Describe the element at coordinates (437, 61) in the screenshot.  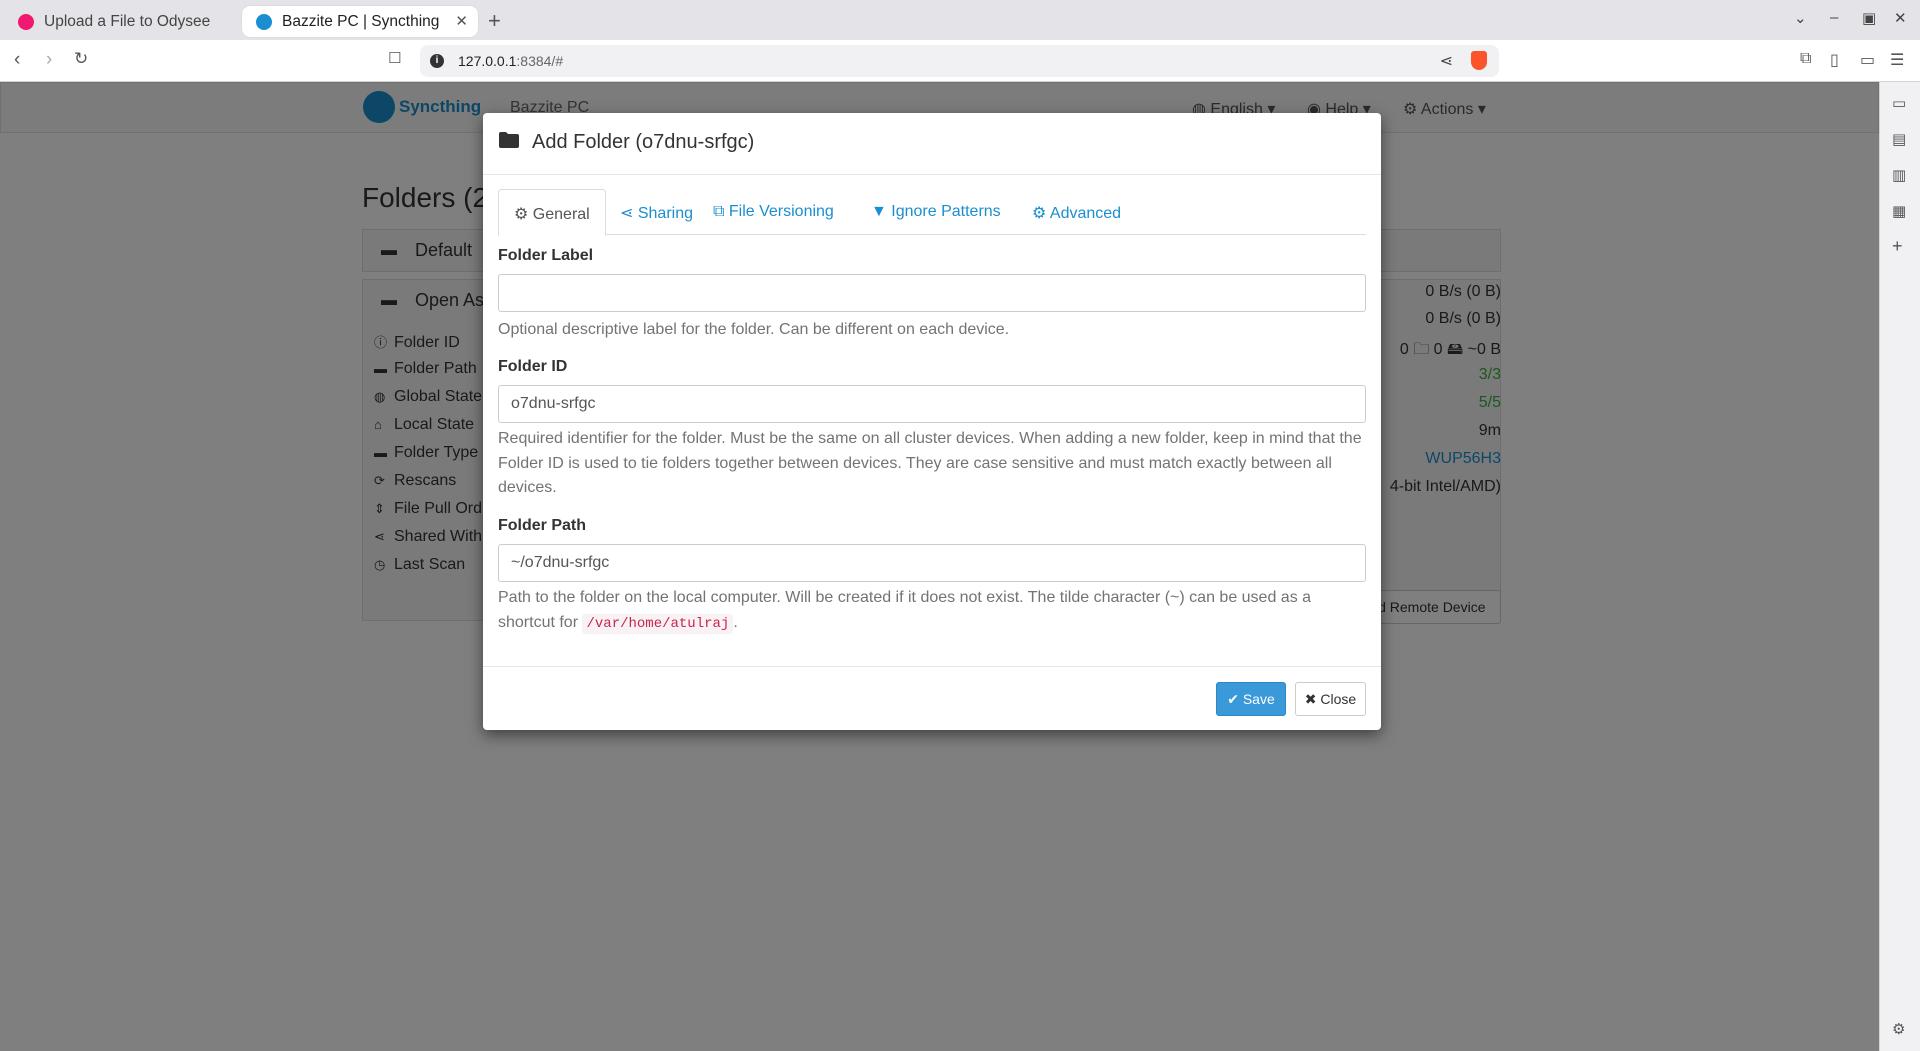
I see `site-info-icon: i` at that location.